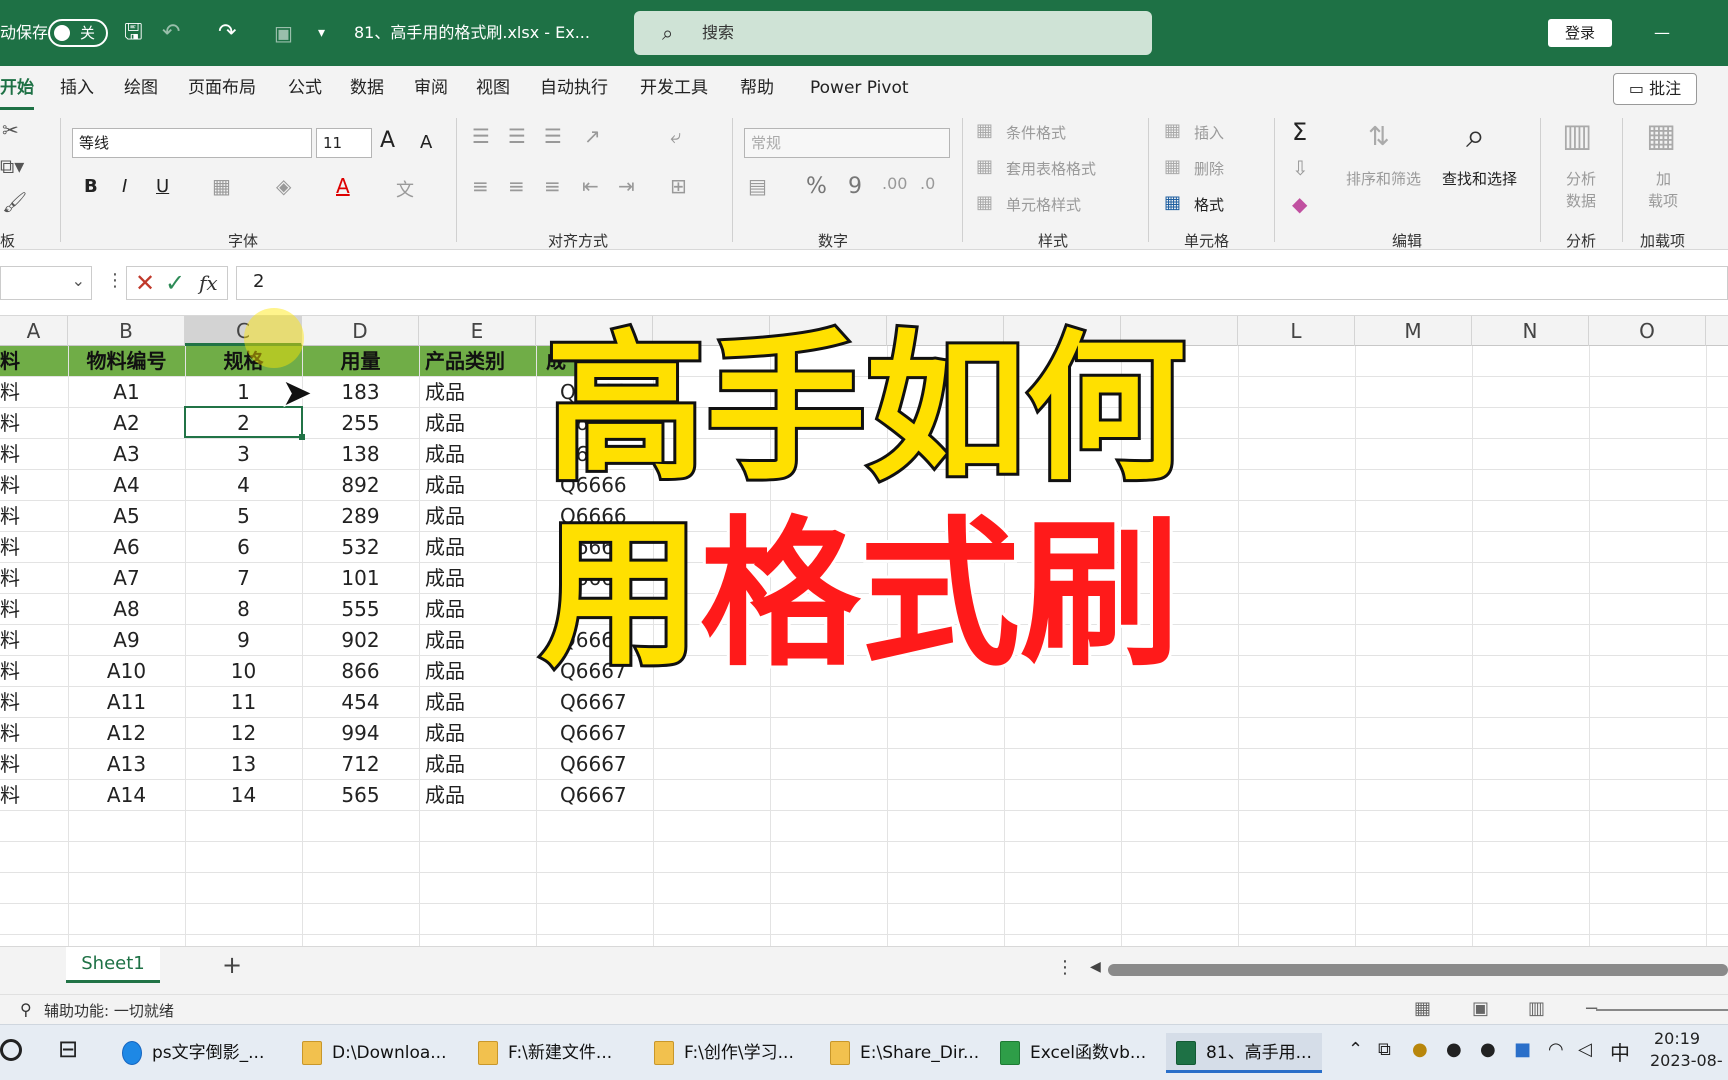 The width and height of the screenshot is (1728, 1080). Describe the element at coordinates (283, 33) in the screenshot. I see `quick-access-icon: ▣` at that location.